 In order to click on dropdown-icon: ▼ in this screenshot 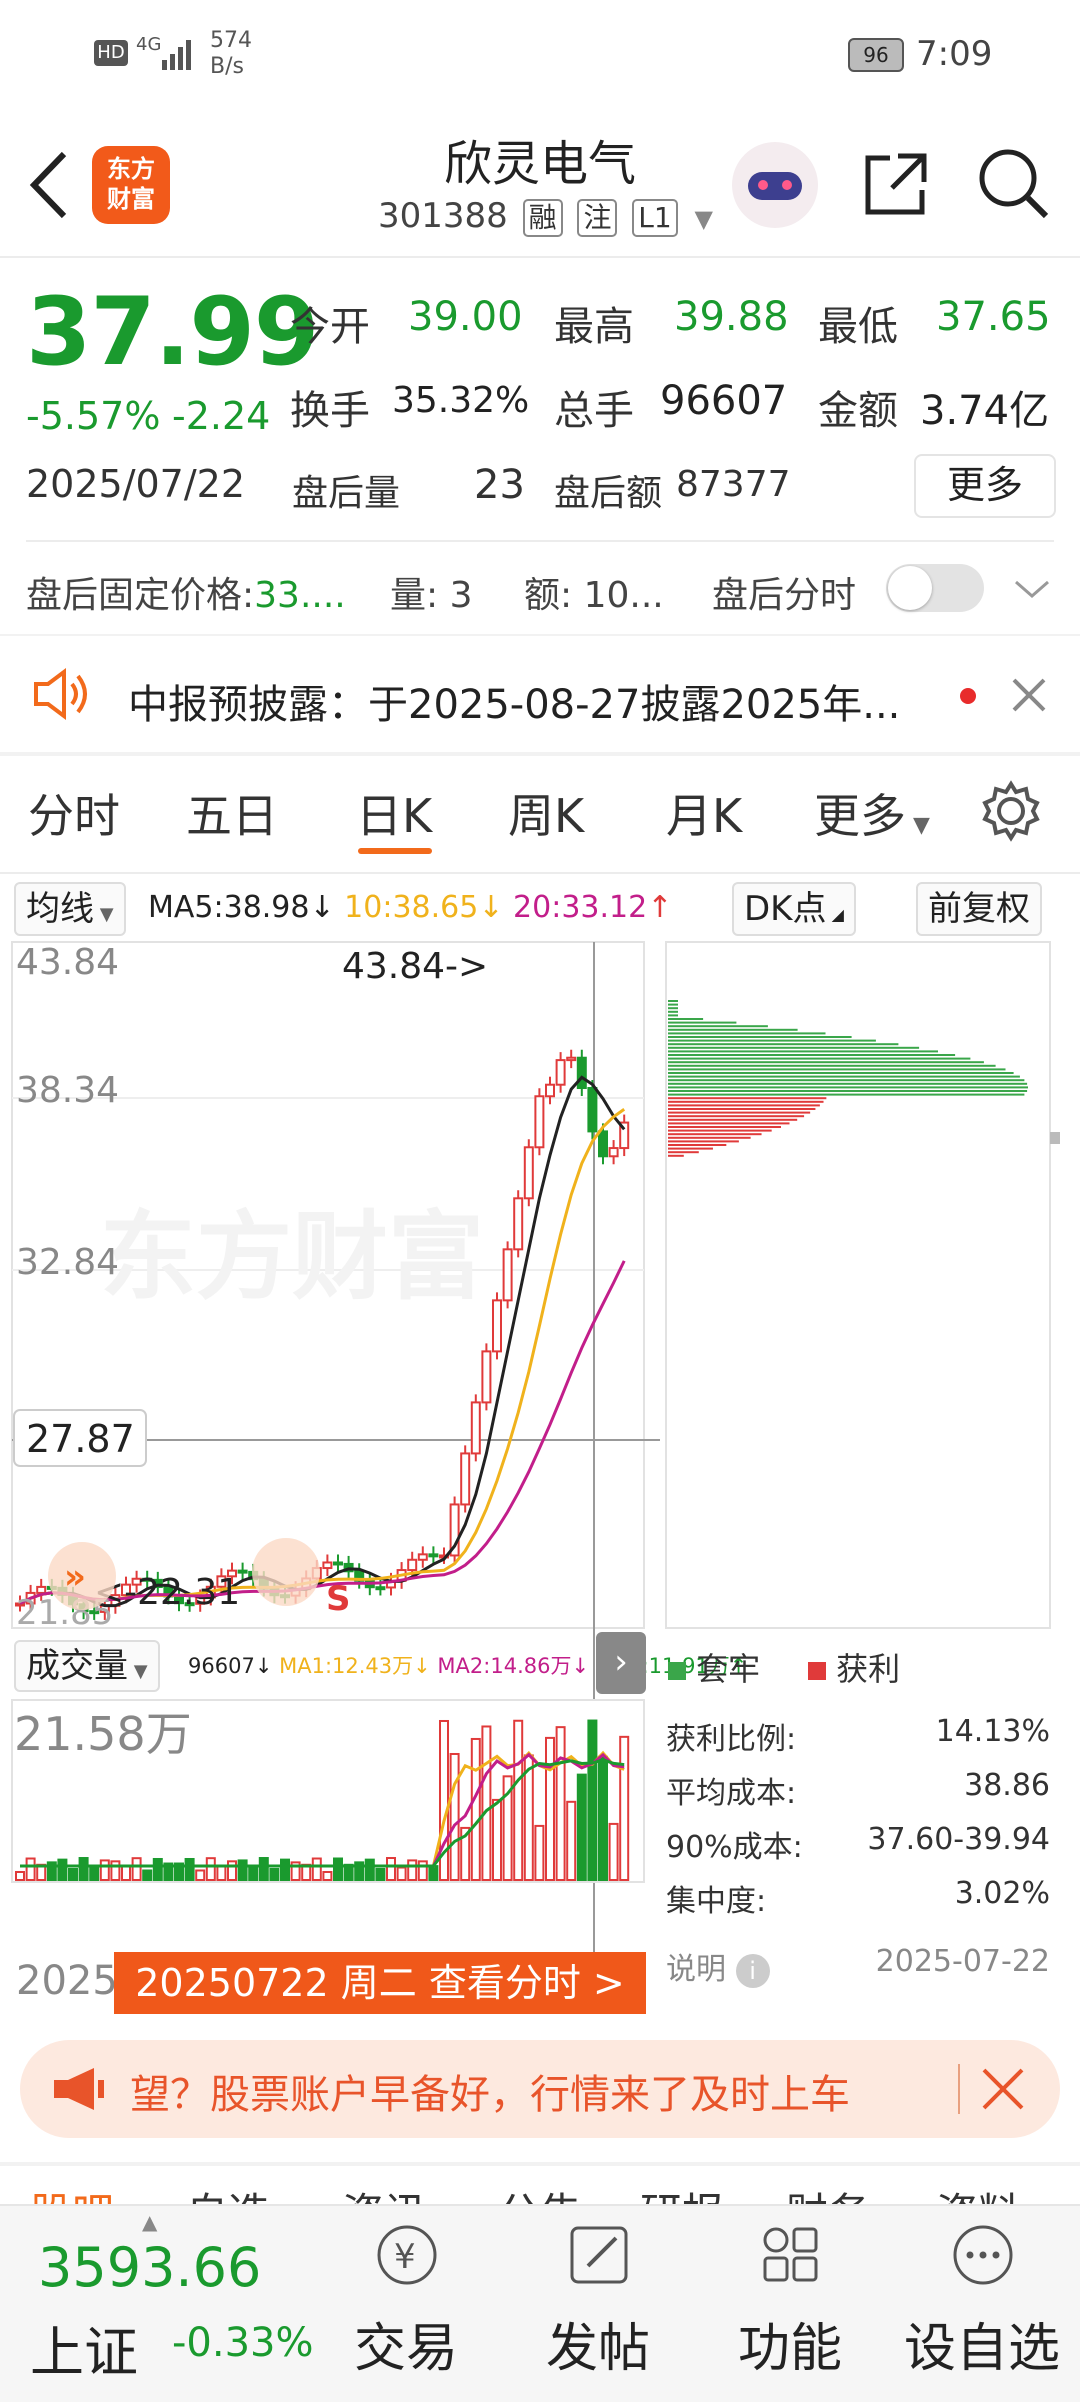, I will do `click(704, 219)`.